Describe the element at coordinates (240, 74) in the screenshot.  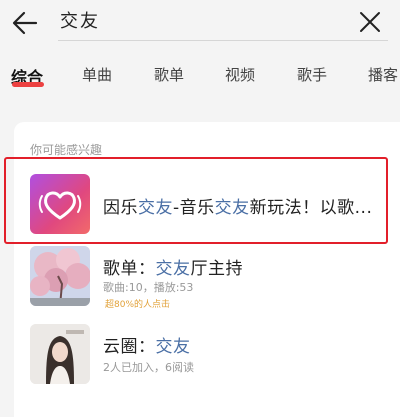
I see `tab-videos: 视频` at that location.